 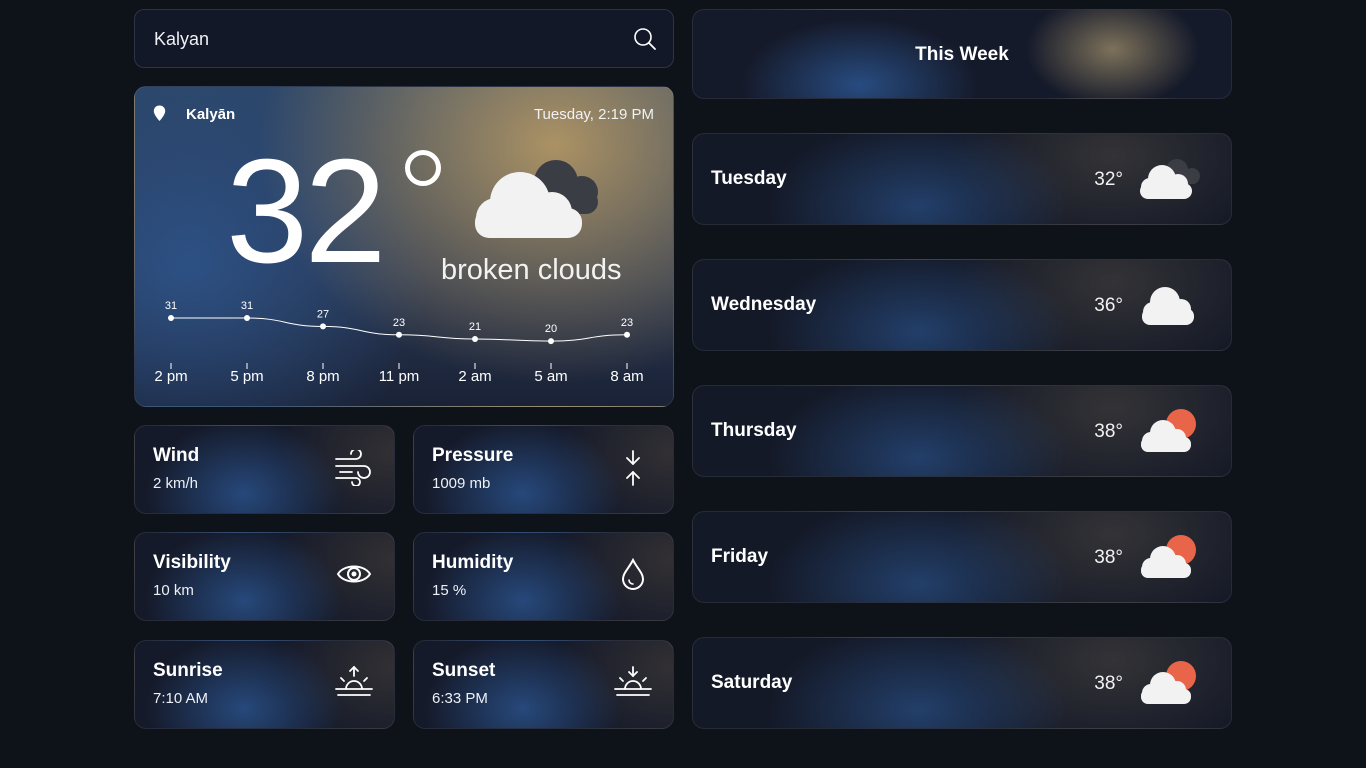 What do you see at coordinates (633, 681) in the screenshot?
I see `sunset-icon` at bounding box center [633, 681].